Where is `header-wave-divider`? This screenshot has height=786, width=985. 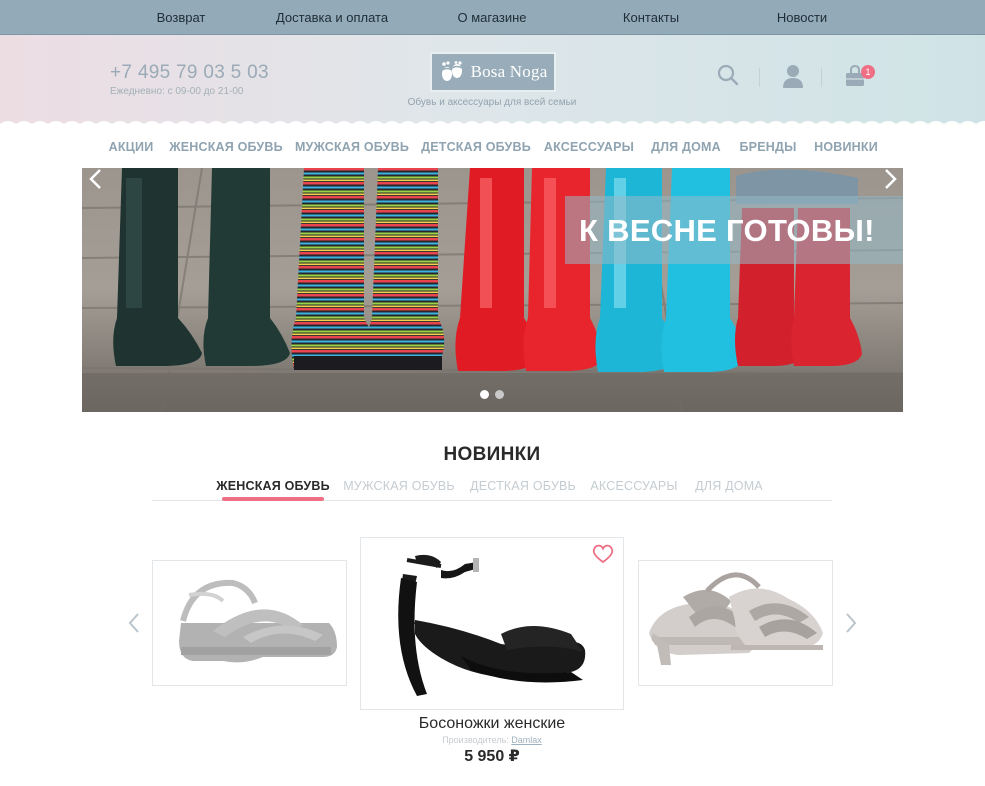 header-wave-divider is located at coordinates (492, 125).